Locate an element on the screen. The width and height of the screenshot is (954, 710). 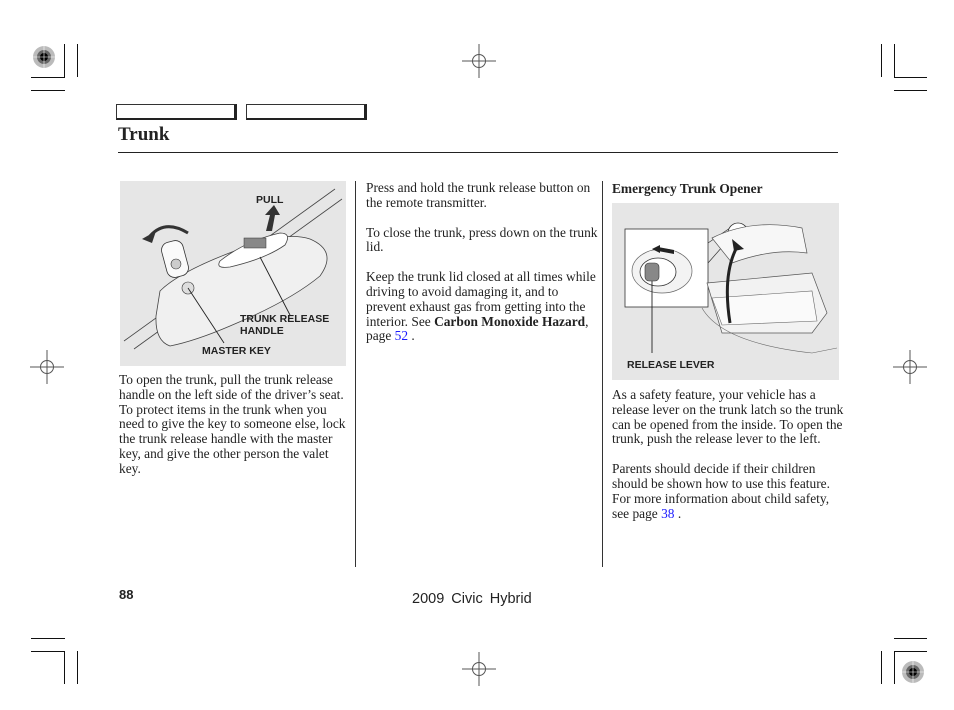
crosshair-mark-bottom is located at coordinates (479, 669).